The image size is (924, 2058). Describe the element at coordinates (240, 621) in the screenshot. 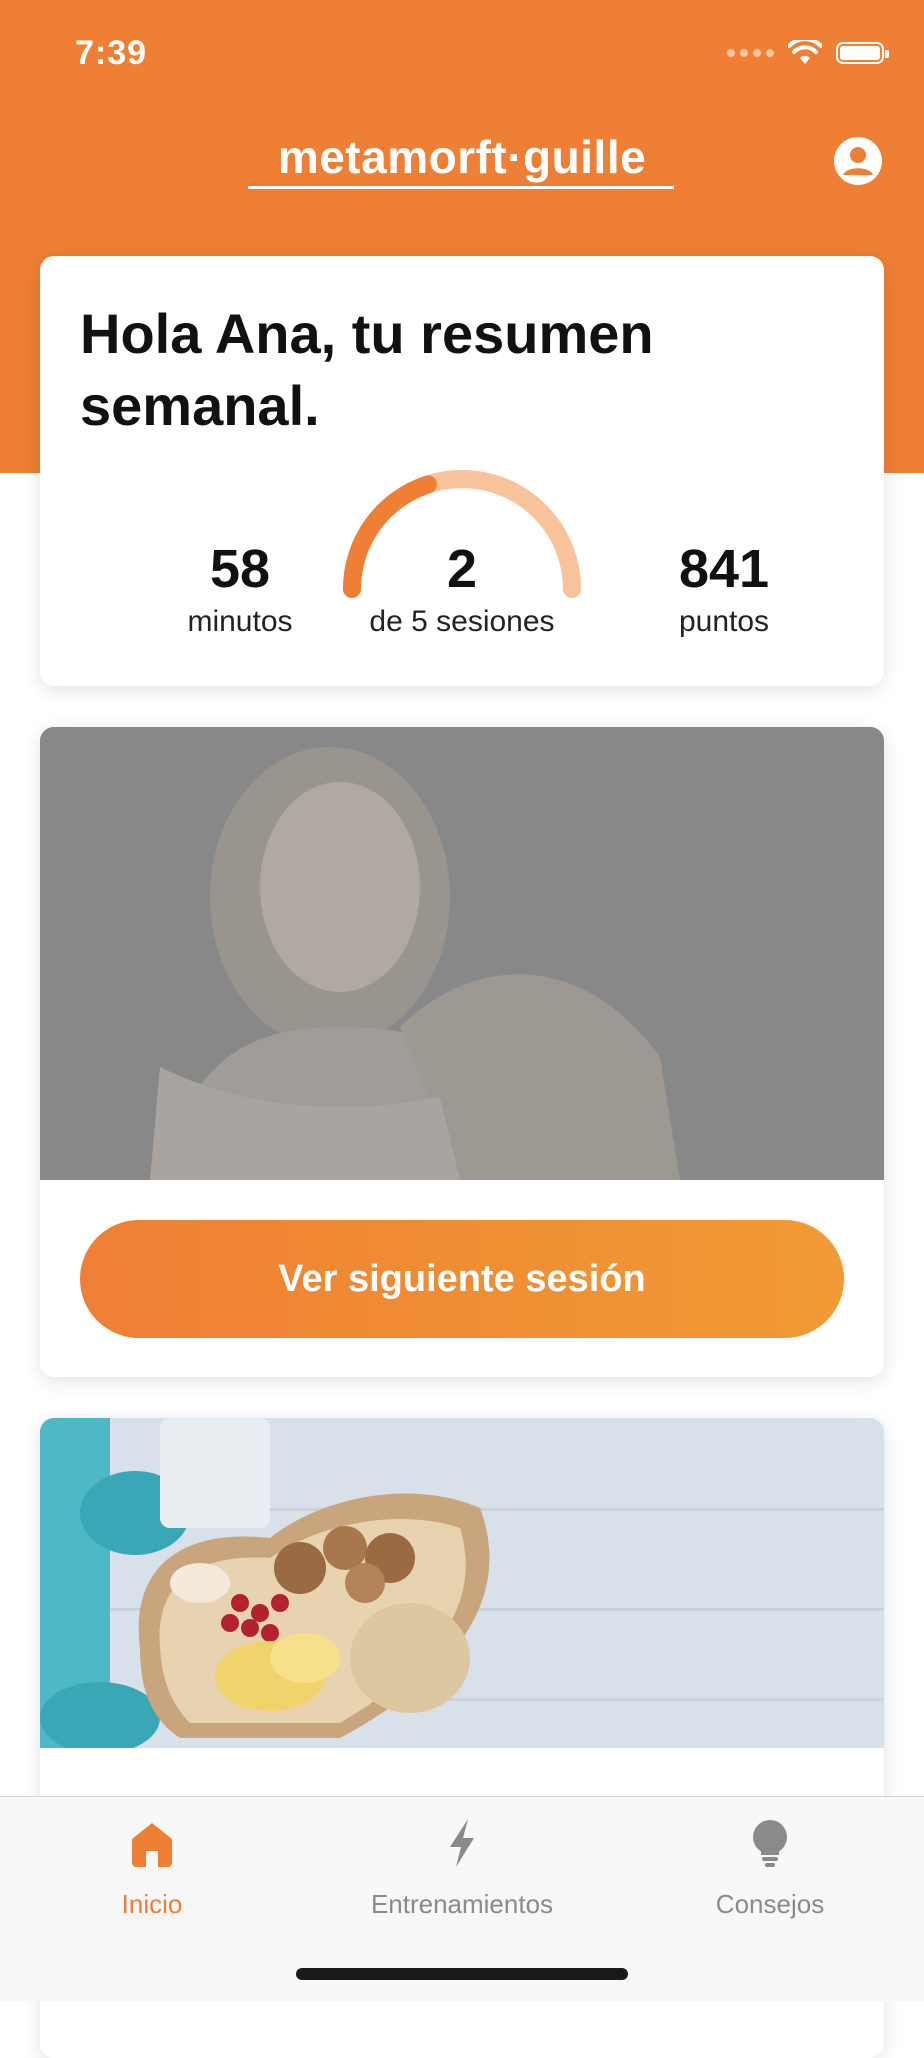

I see `minutes-label: minutos` at that location.